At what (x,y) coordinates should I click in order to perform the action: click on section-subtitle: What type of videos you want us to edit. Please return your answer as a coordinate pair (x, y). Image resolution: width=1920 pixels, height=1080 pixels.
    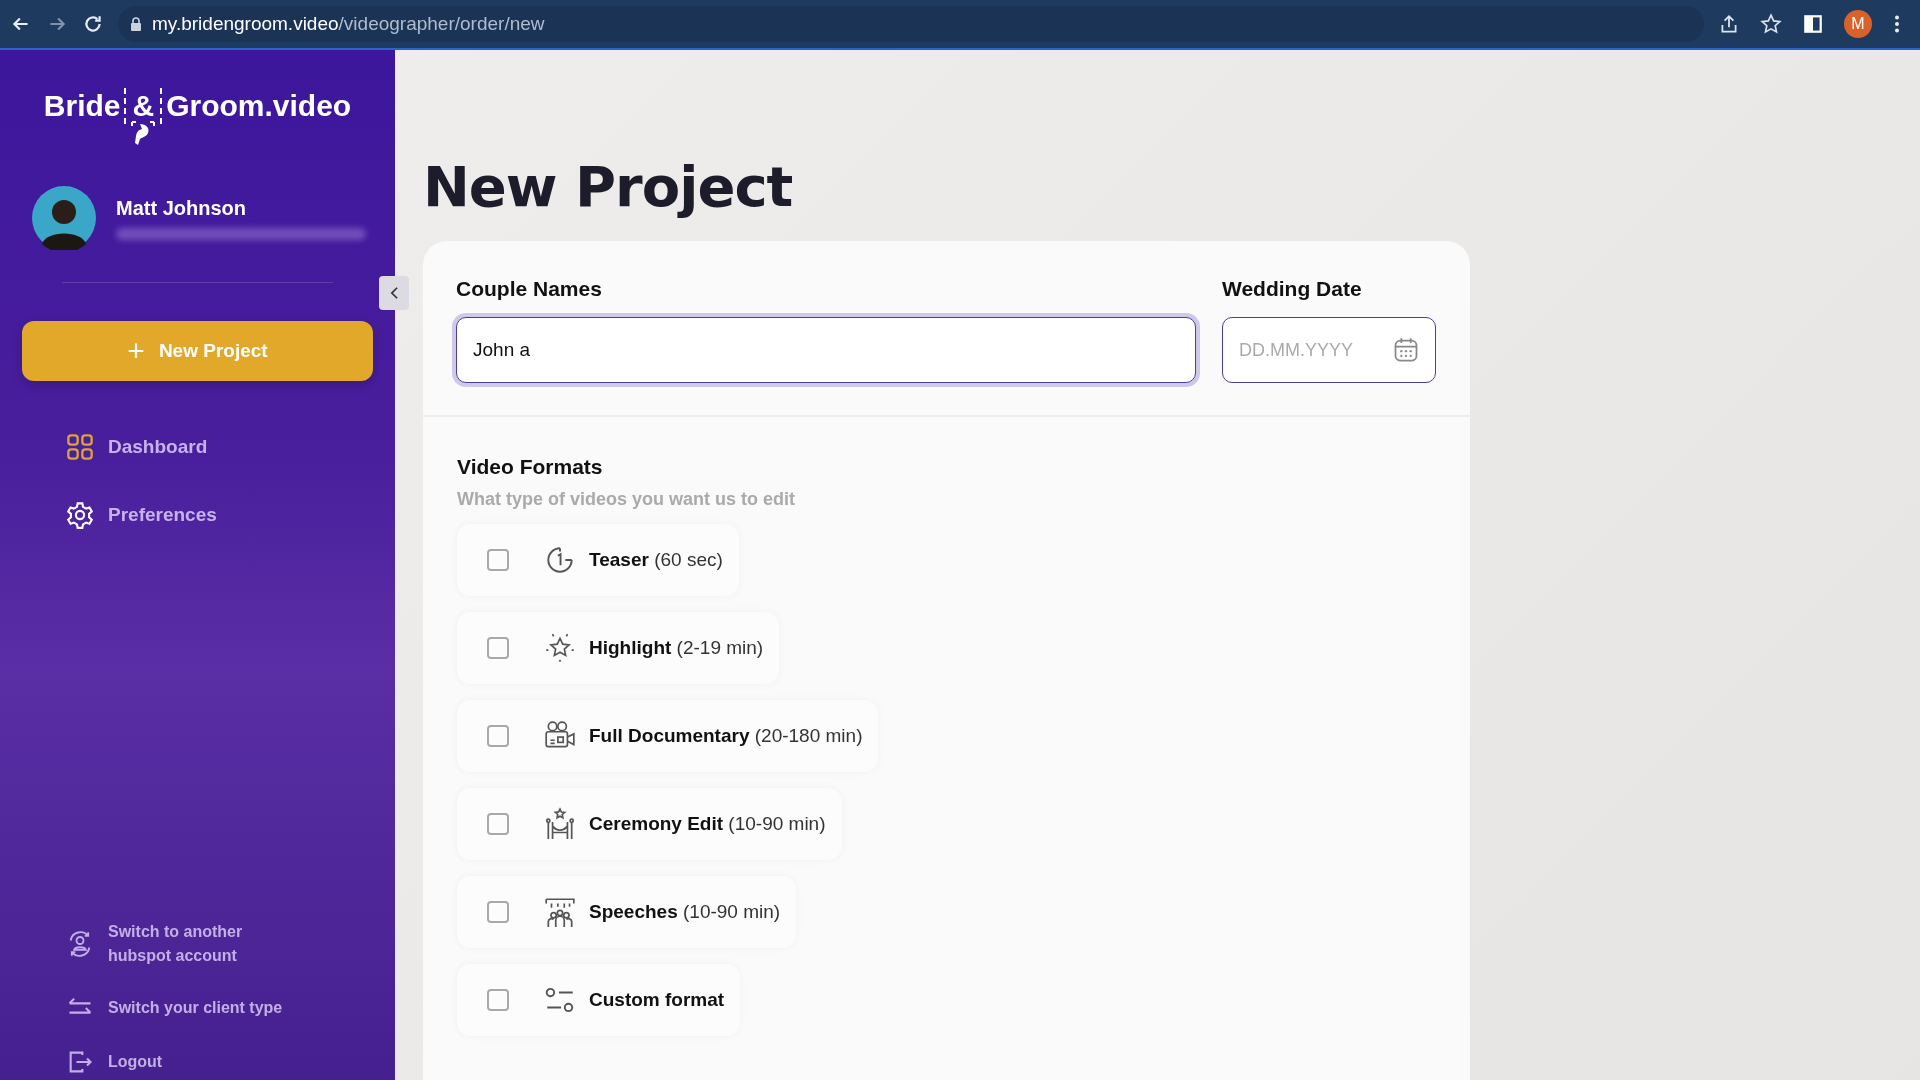
    Looking at the image, I should click on (627, 499).